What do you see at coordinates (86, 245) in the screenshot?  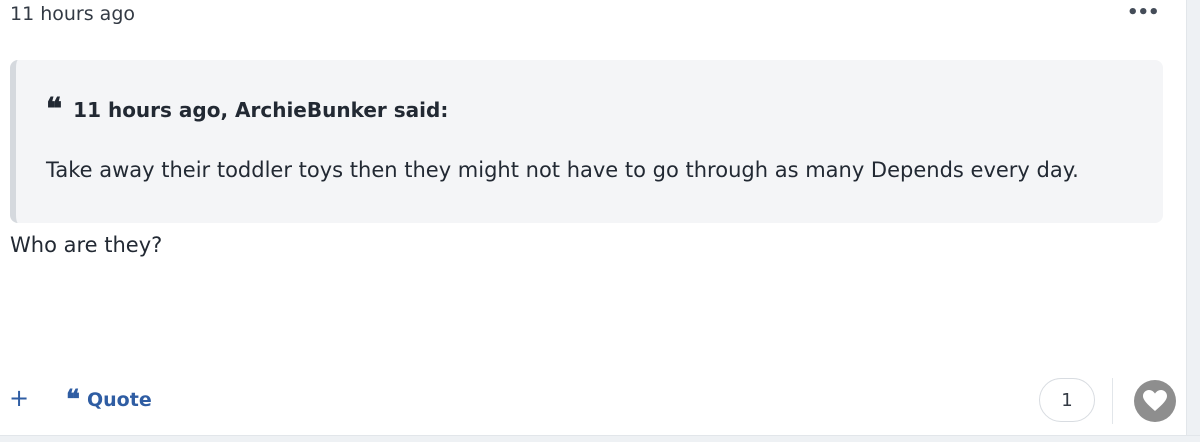 I see `post-body: Who are they?` at bounding box center [86, 245].